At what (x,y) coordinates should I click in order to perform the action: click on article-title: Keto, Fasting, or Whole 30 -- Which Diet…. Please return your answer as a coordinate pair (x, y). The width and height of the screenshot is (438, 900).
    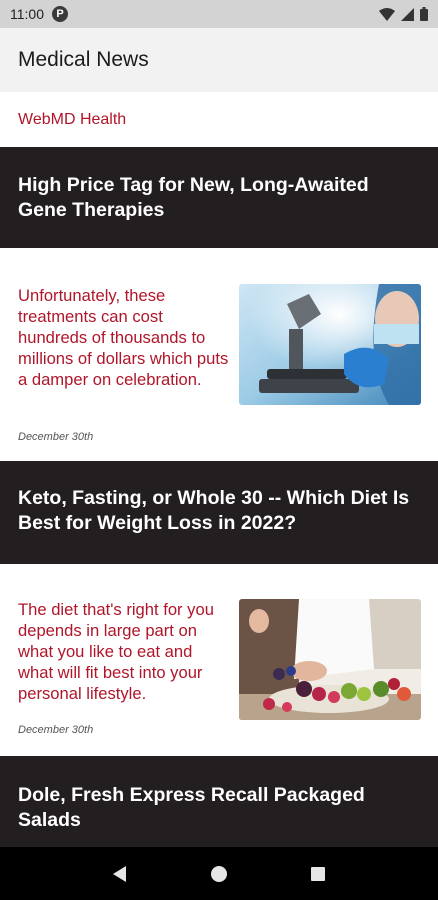
    Looking at the image, I should click on (214, 510).